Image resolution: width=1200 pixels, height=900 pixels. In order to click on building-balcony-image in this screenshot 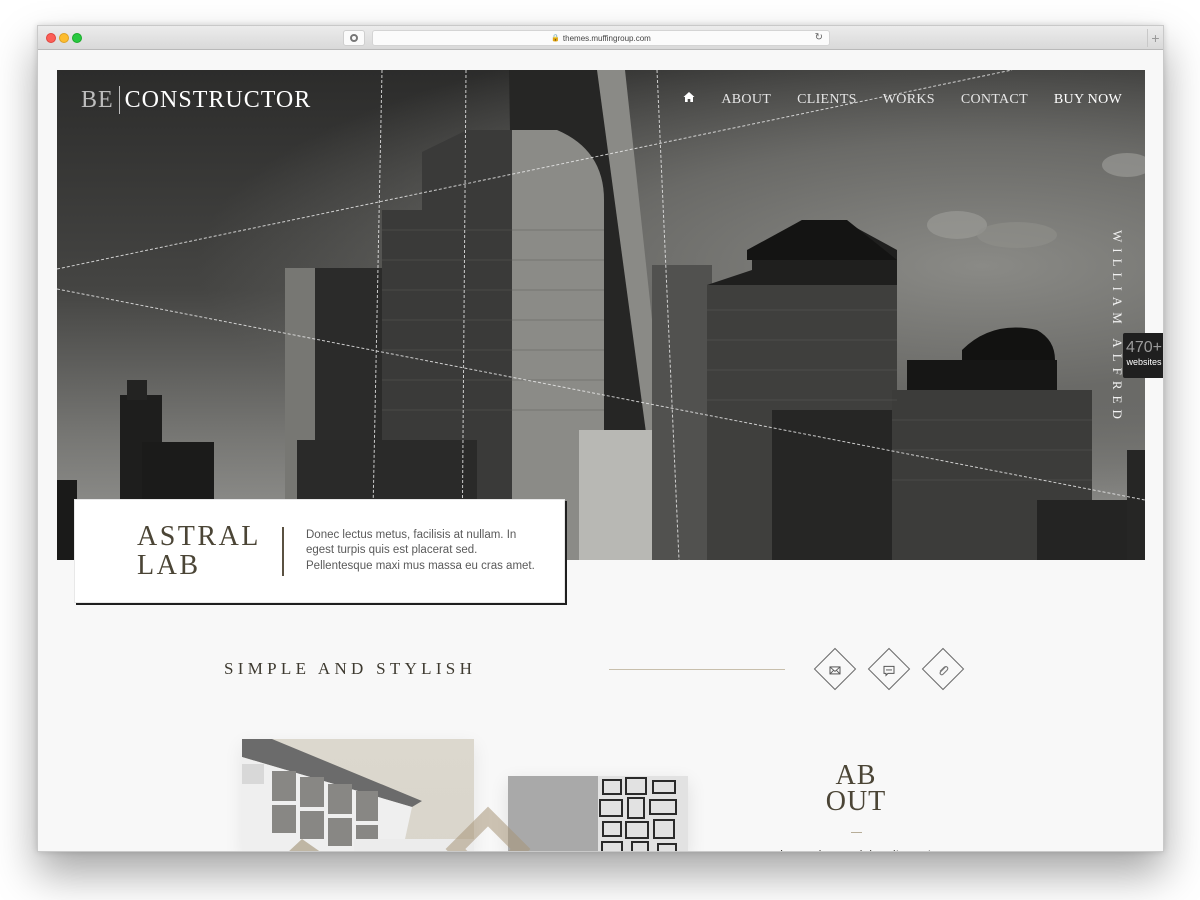, I will do `click(358, 795)`.